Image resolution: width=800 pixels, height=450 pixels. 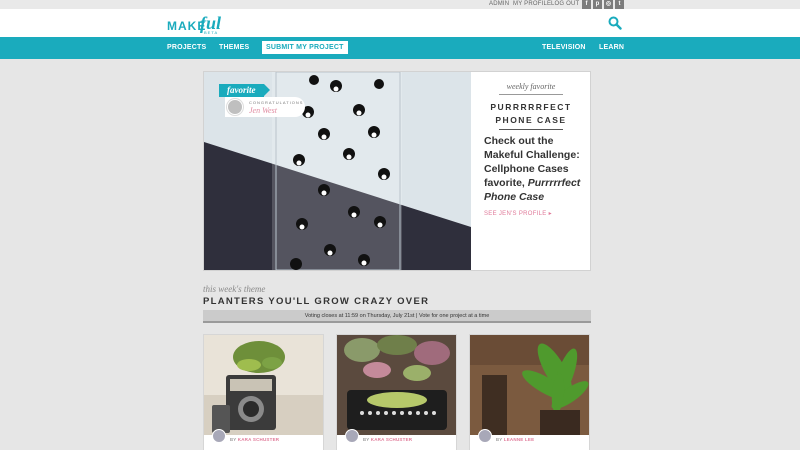 I want to click on favorite-ribbon: favorite, so click(x=244, y=90).